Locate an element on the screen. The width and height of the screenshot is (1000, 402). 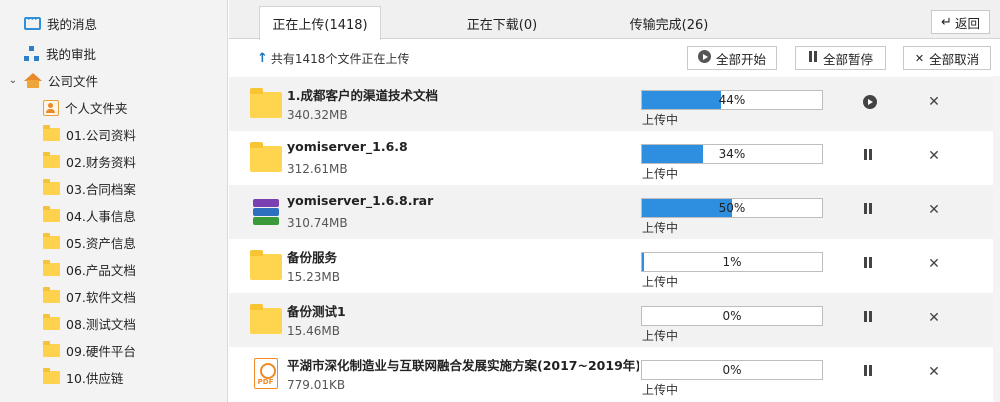
sidebar-item-folder: 04.人事信息 is located at coordinates (89, 215).